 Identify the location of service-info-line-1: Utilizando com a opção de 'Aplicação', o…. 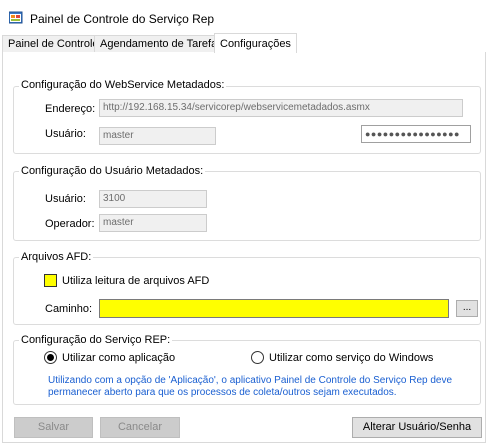
(250, 380).